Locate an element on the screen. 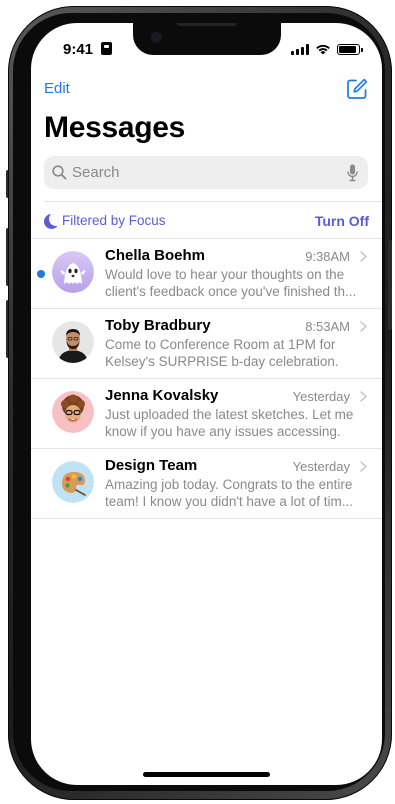 The width and height of the screenshot is (395, 804). unread-indicator is located at coordinates (41, 274).